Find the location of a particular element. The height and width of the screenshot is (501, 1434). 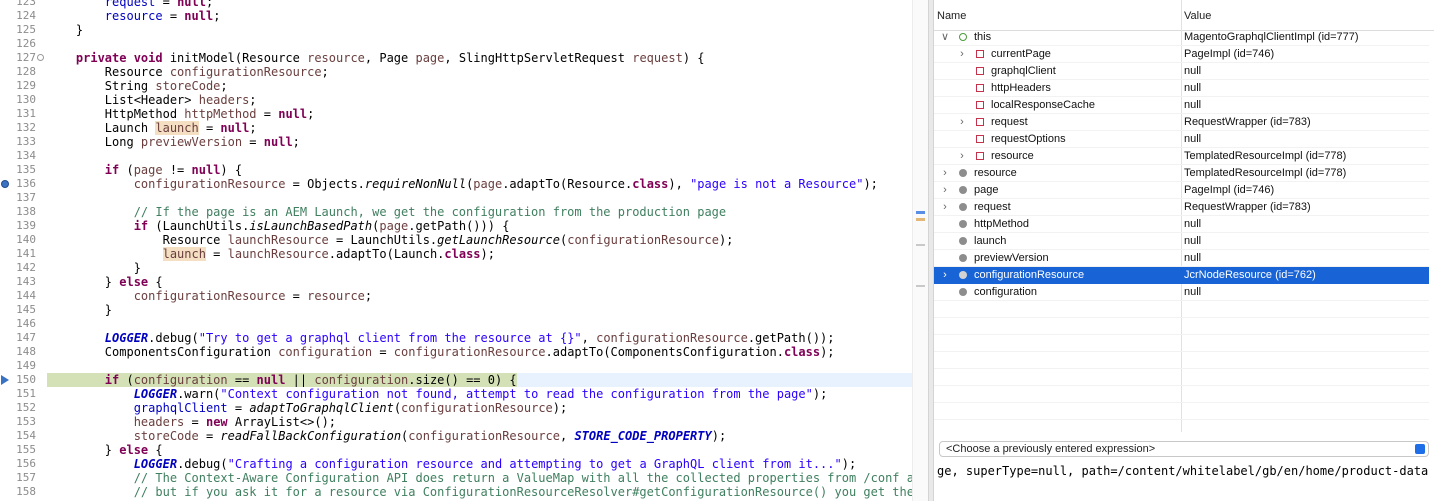

gutter-line: 134 is located at coordinates (23, 156).